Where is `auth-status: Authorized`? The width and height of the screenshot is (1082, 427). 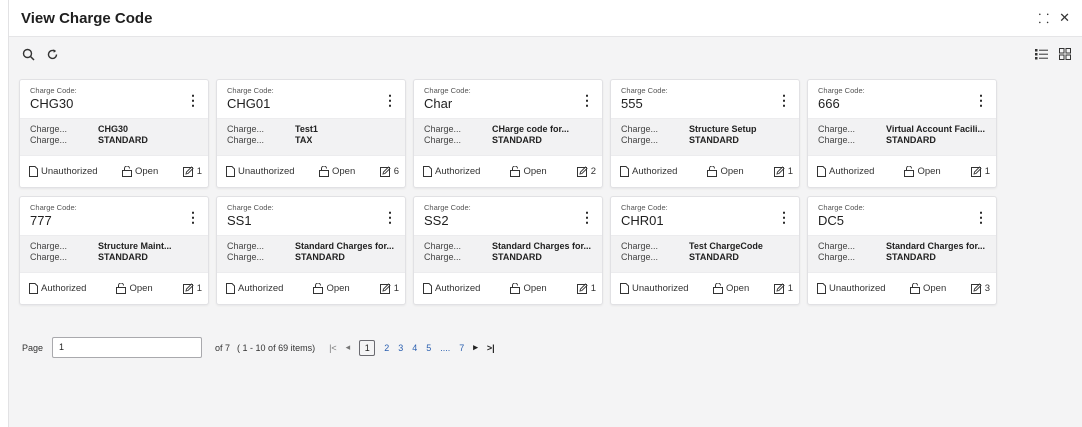 auth-status: Authorized is located at coordinates (57, 288).